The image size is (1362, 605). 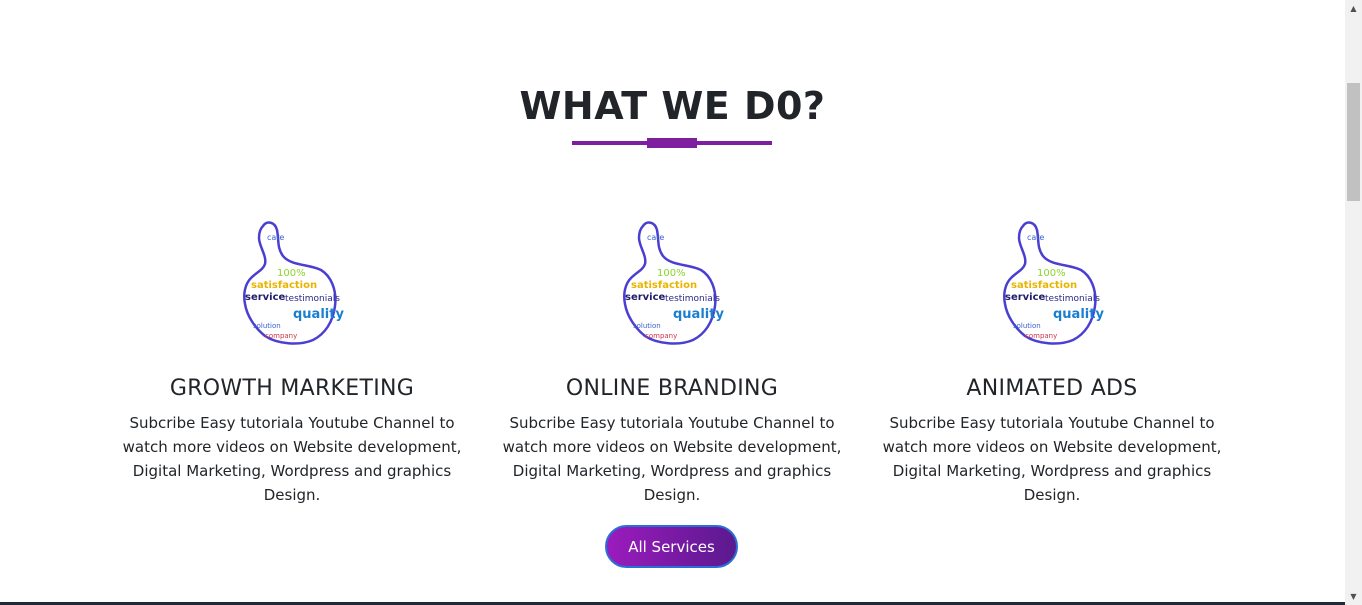 What do you see at coordinates (292, 388) in the screenshot?
I see `service-title: GROWTH MARKETING` at bounding box center [292, 388].